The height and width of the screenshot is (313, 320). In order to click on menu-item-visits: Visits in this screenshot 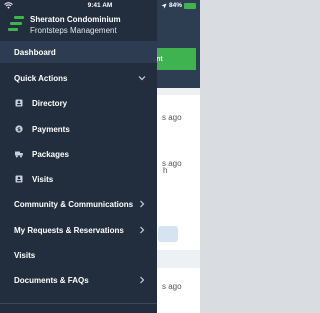, I will do `click(78, 255)`.